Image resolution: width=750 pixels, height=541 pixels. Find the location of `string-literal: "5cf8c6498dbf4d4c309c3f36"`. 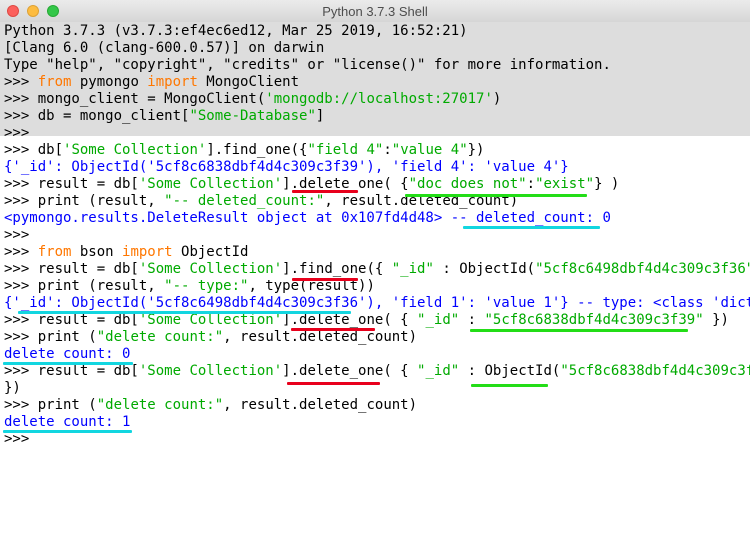

string-literal: "5cf8c6498dbf4d4c309c3f36" is located at coordinates (642, 269).